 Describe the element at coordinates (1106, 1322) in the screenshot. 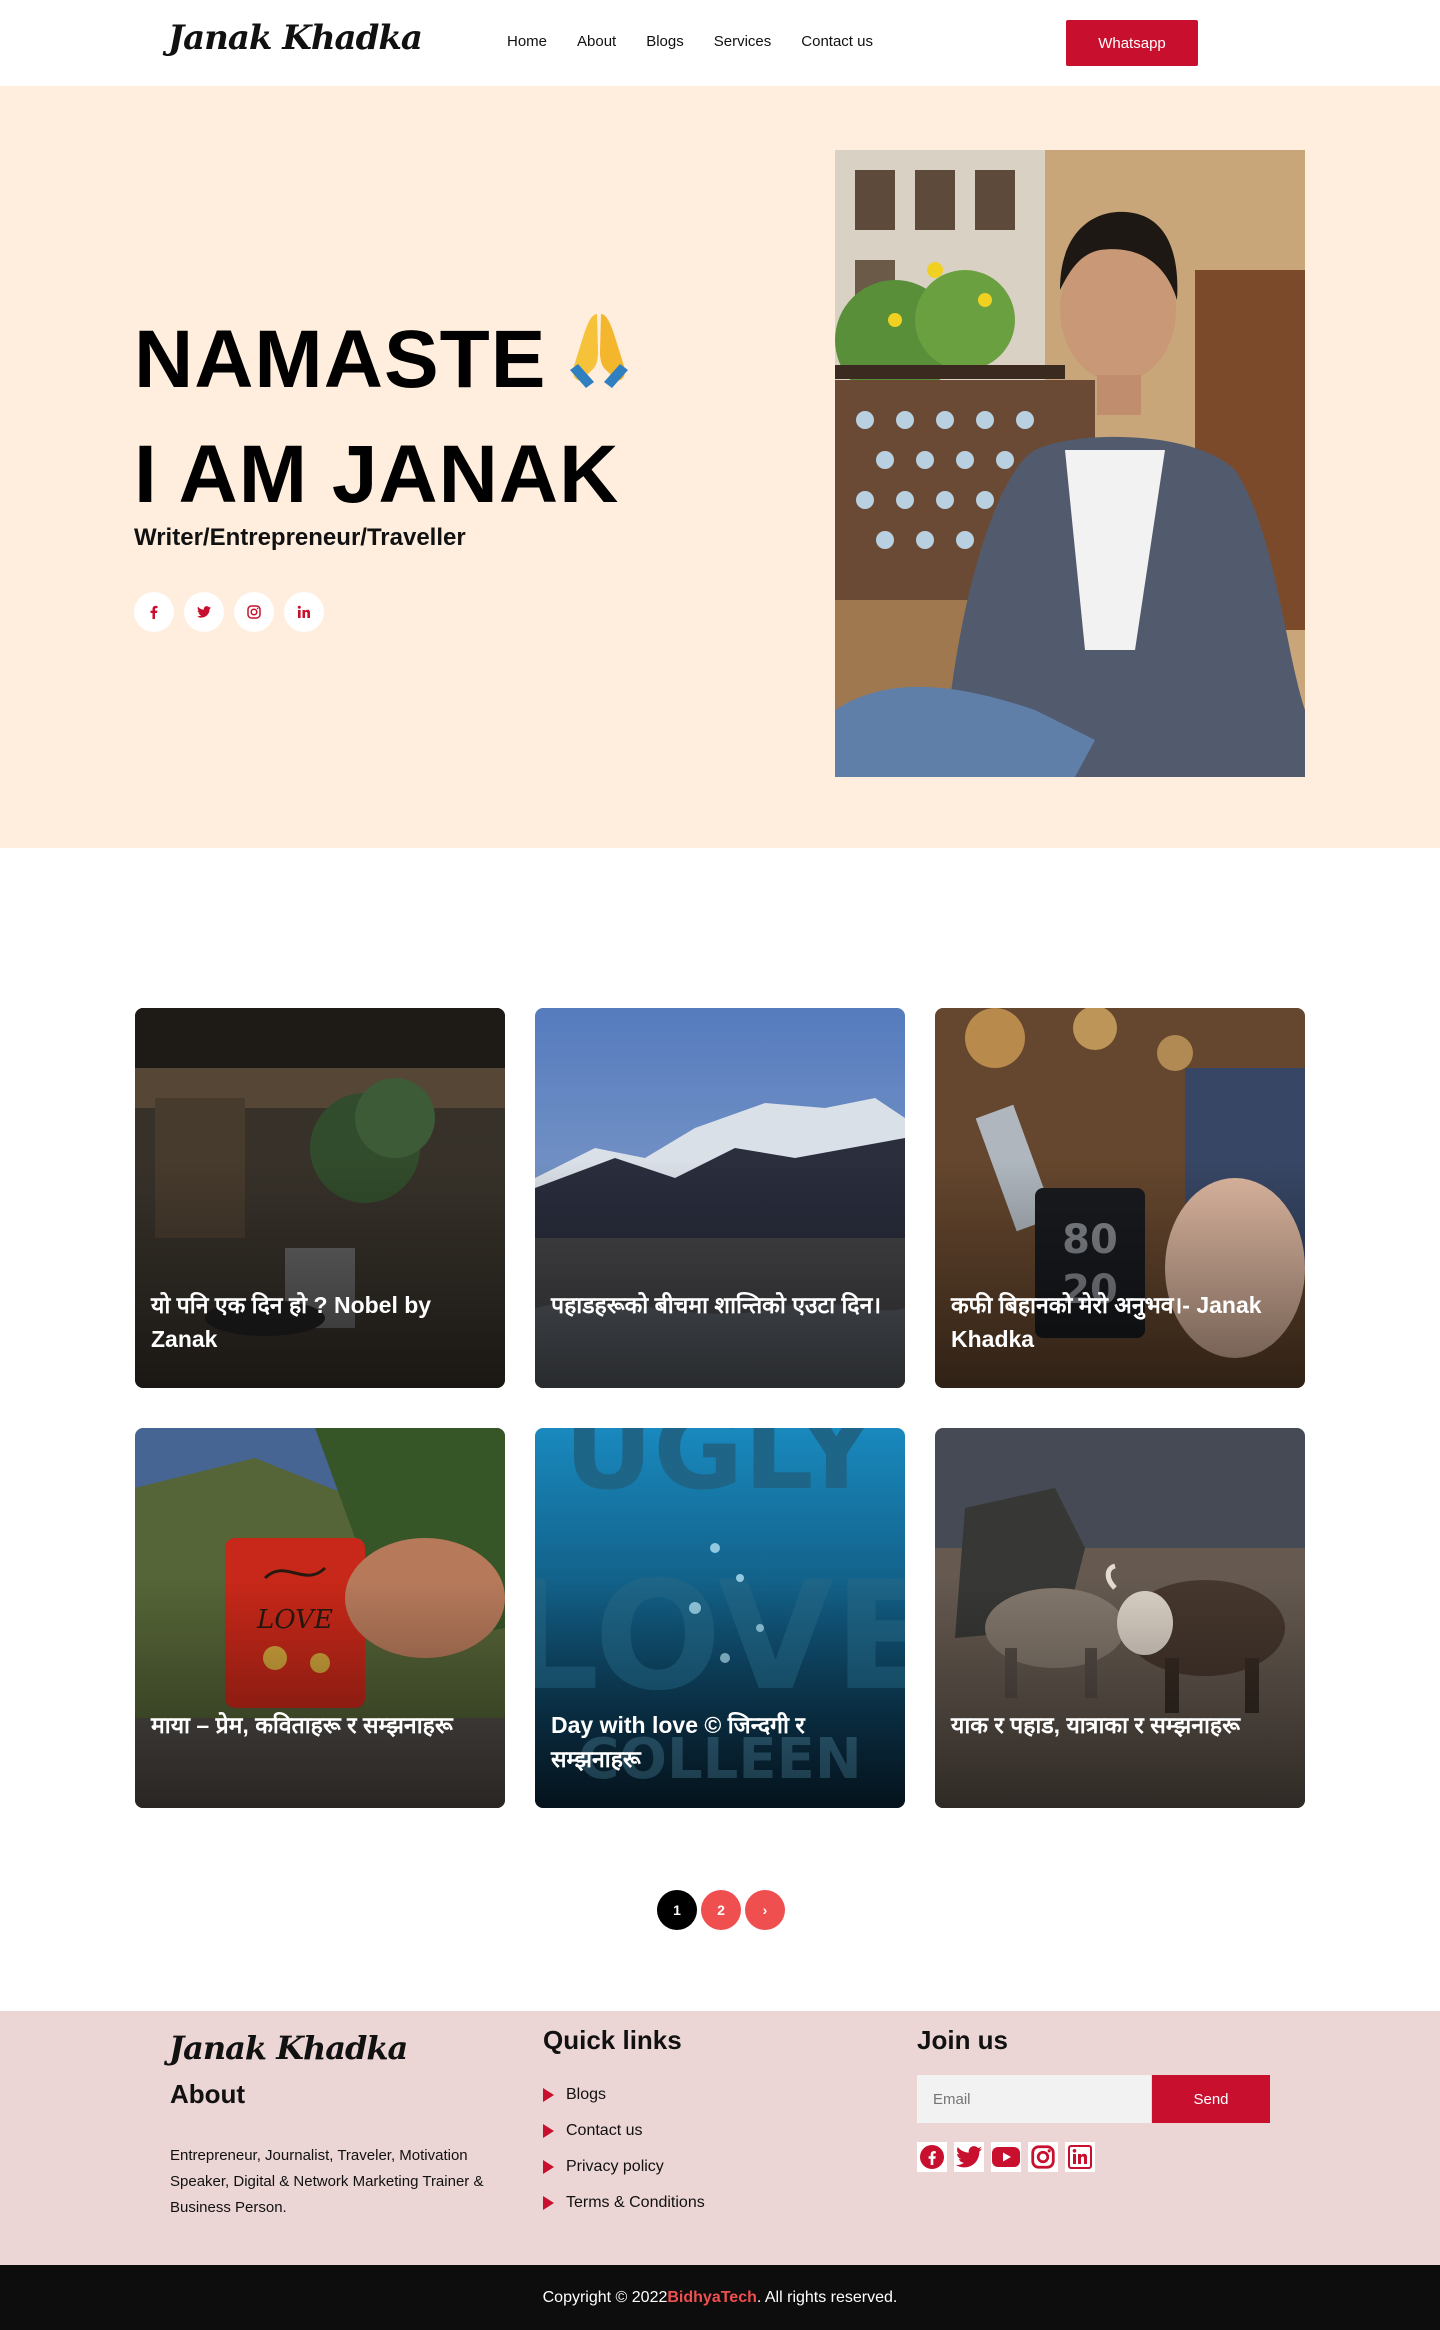

I see `blog-card-title: कफी बिहानको मेरो अनुभव।- Janak Khadka` at that location.